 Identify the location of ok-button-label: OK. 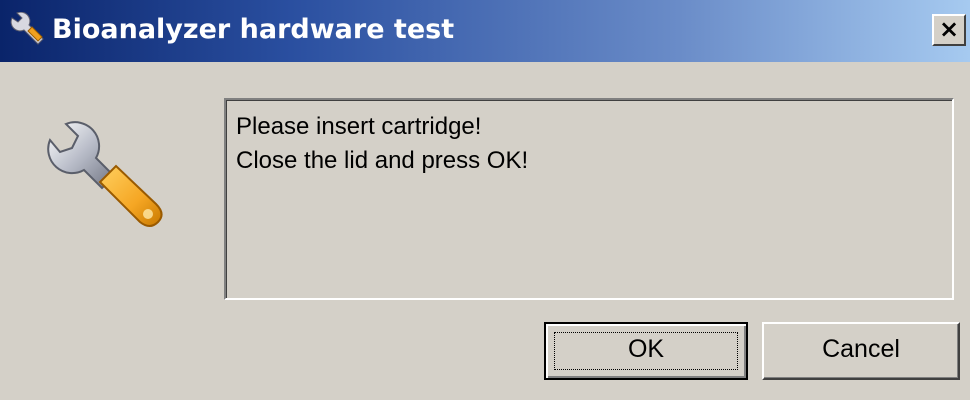
(646, 349).